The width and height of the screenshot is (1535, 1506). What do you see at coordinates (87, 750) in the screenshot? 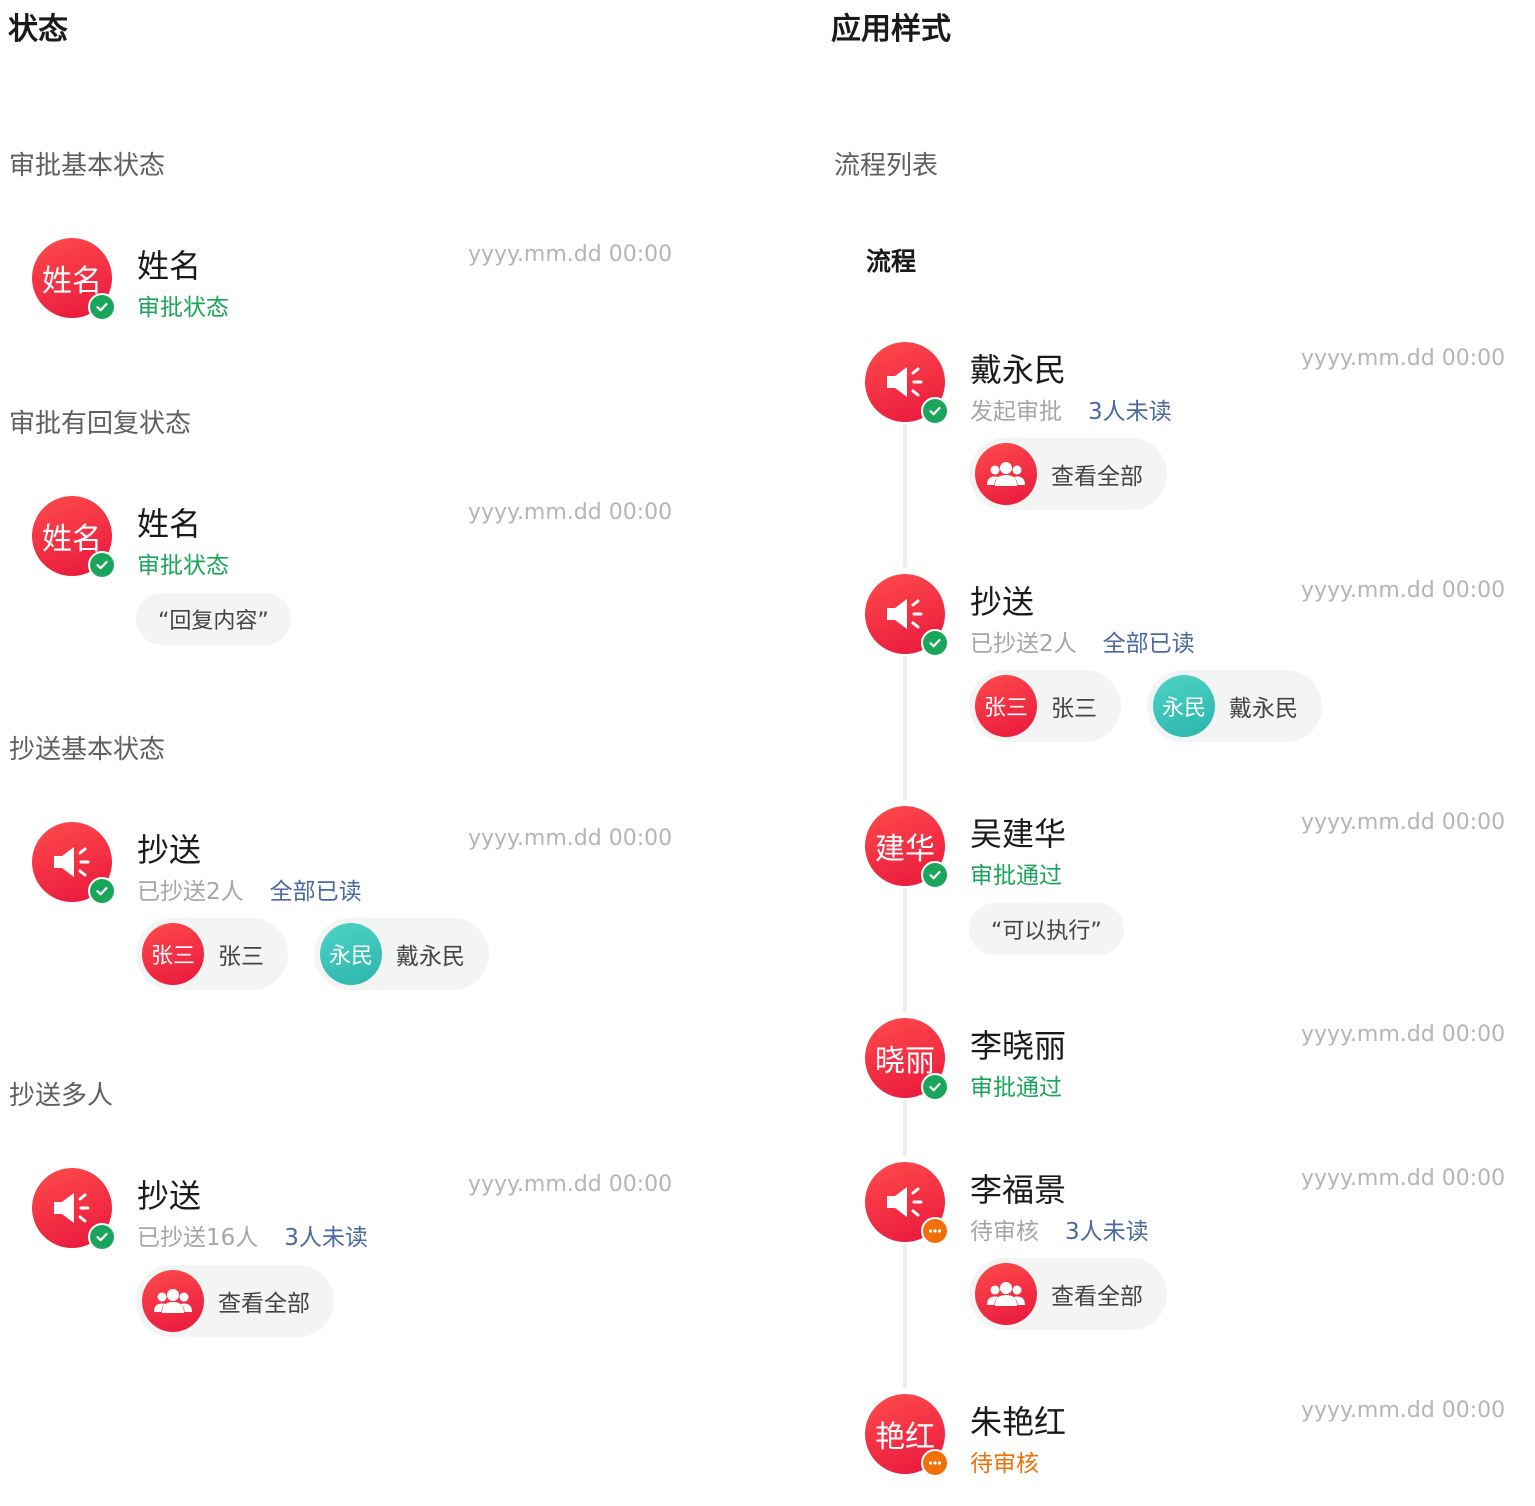
I see `section-label-cc-basic: 抄送基本状态` at bounding box center [87, 750].